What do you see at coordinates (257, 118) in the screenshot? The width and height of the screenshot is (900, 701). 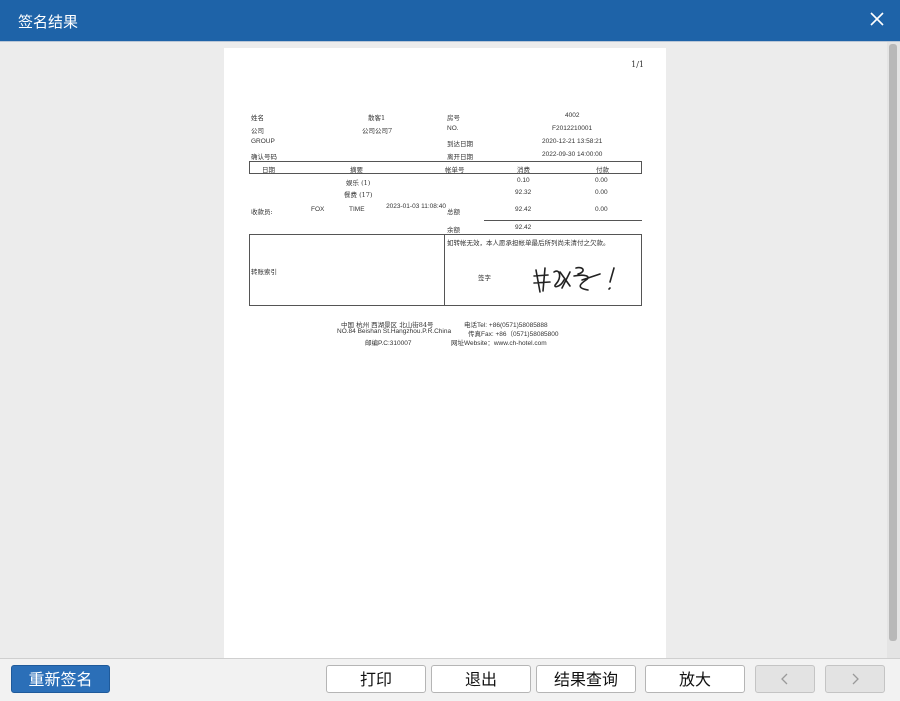 I see `info-label: 姓名` at bounding box center [257, 118].